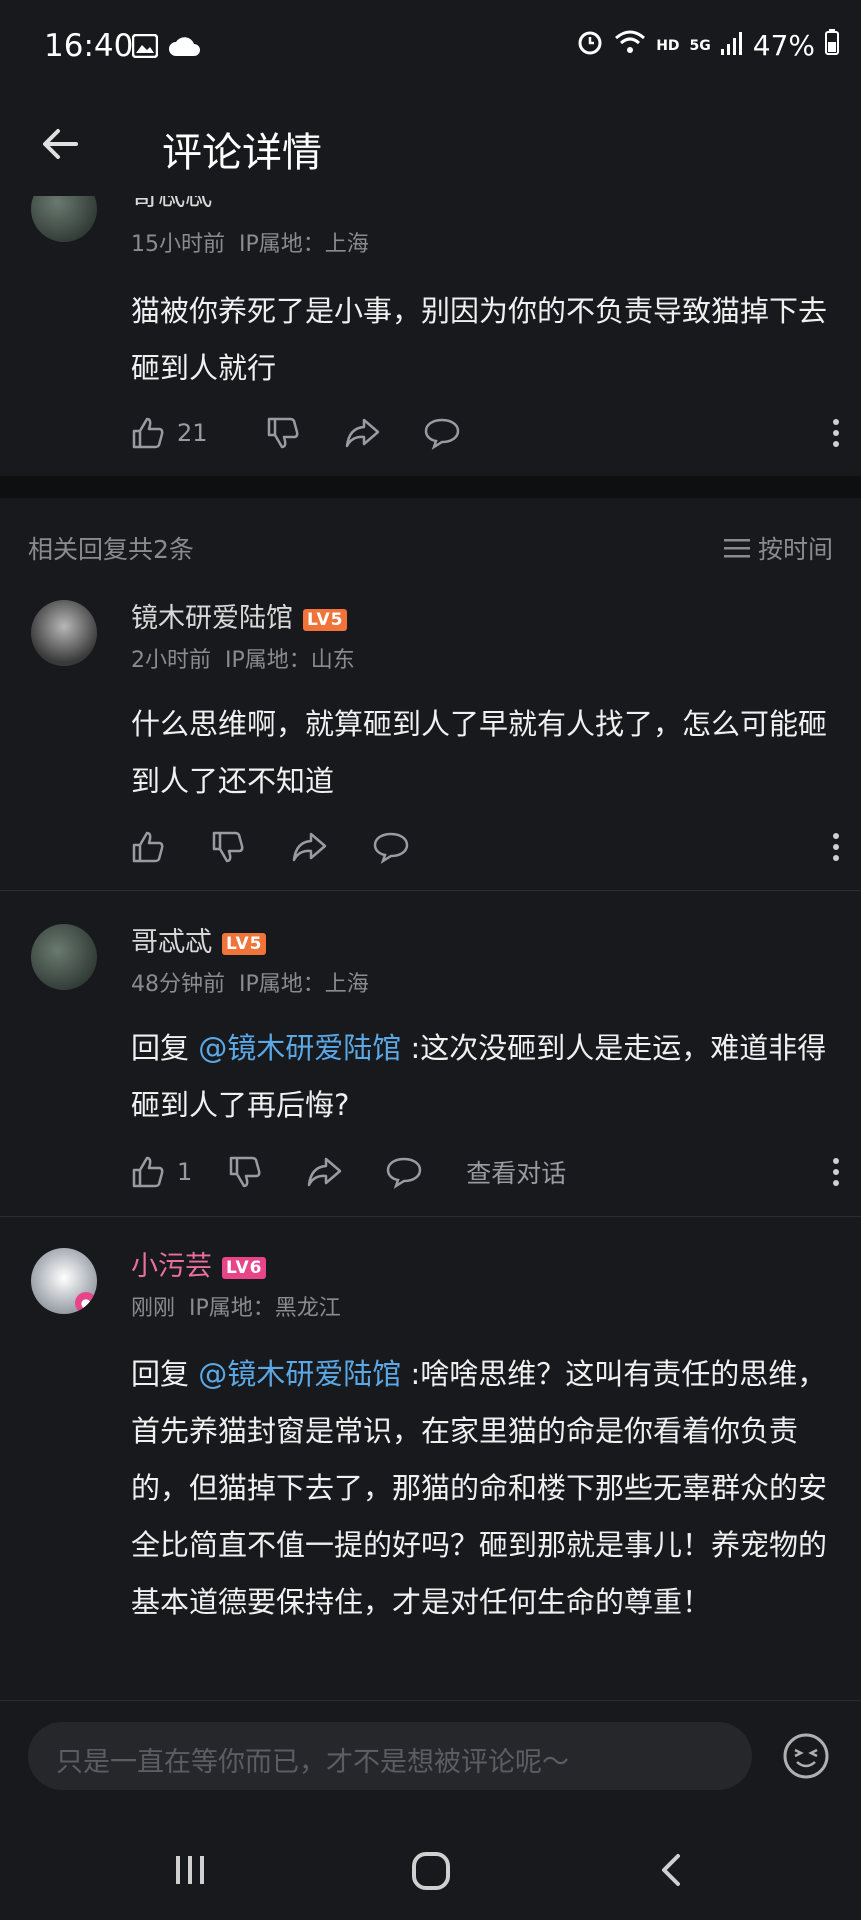  I want to click on sort-button: 按时间, so click(778, 548).